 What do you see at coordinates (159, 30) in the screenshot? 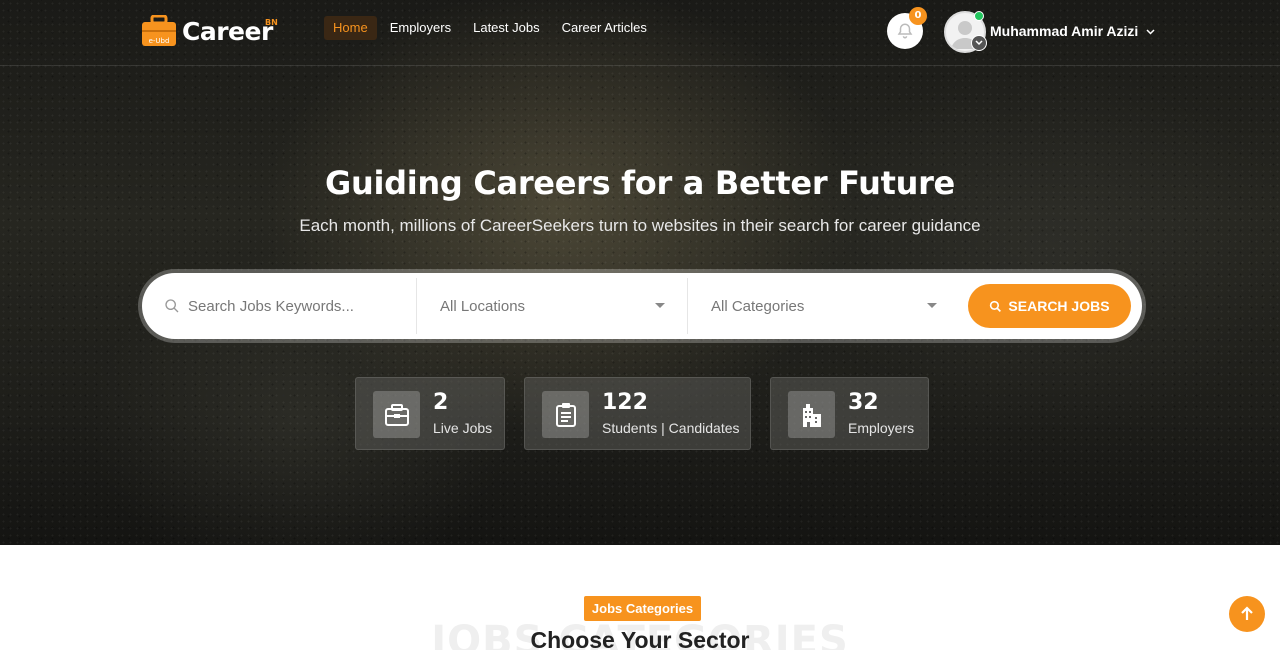
I see `briefcase-logo-icon: e-Ubd` at bounding box center [159, 30].